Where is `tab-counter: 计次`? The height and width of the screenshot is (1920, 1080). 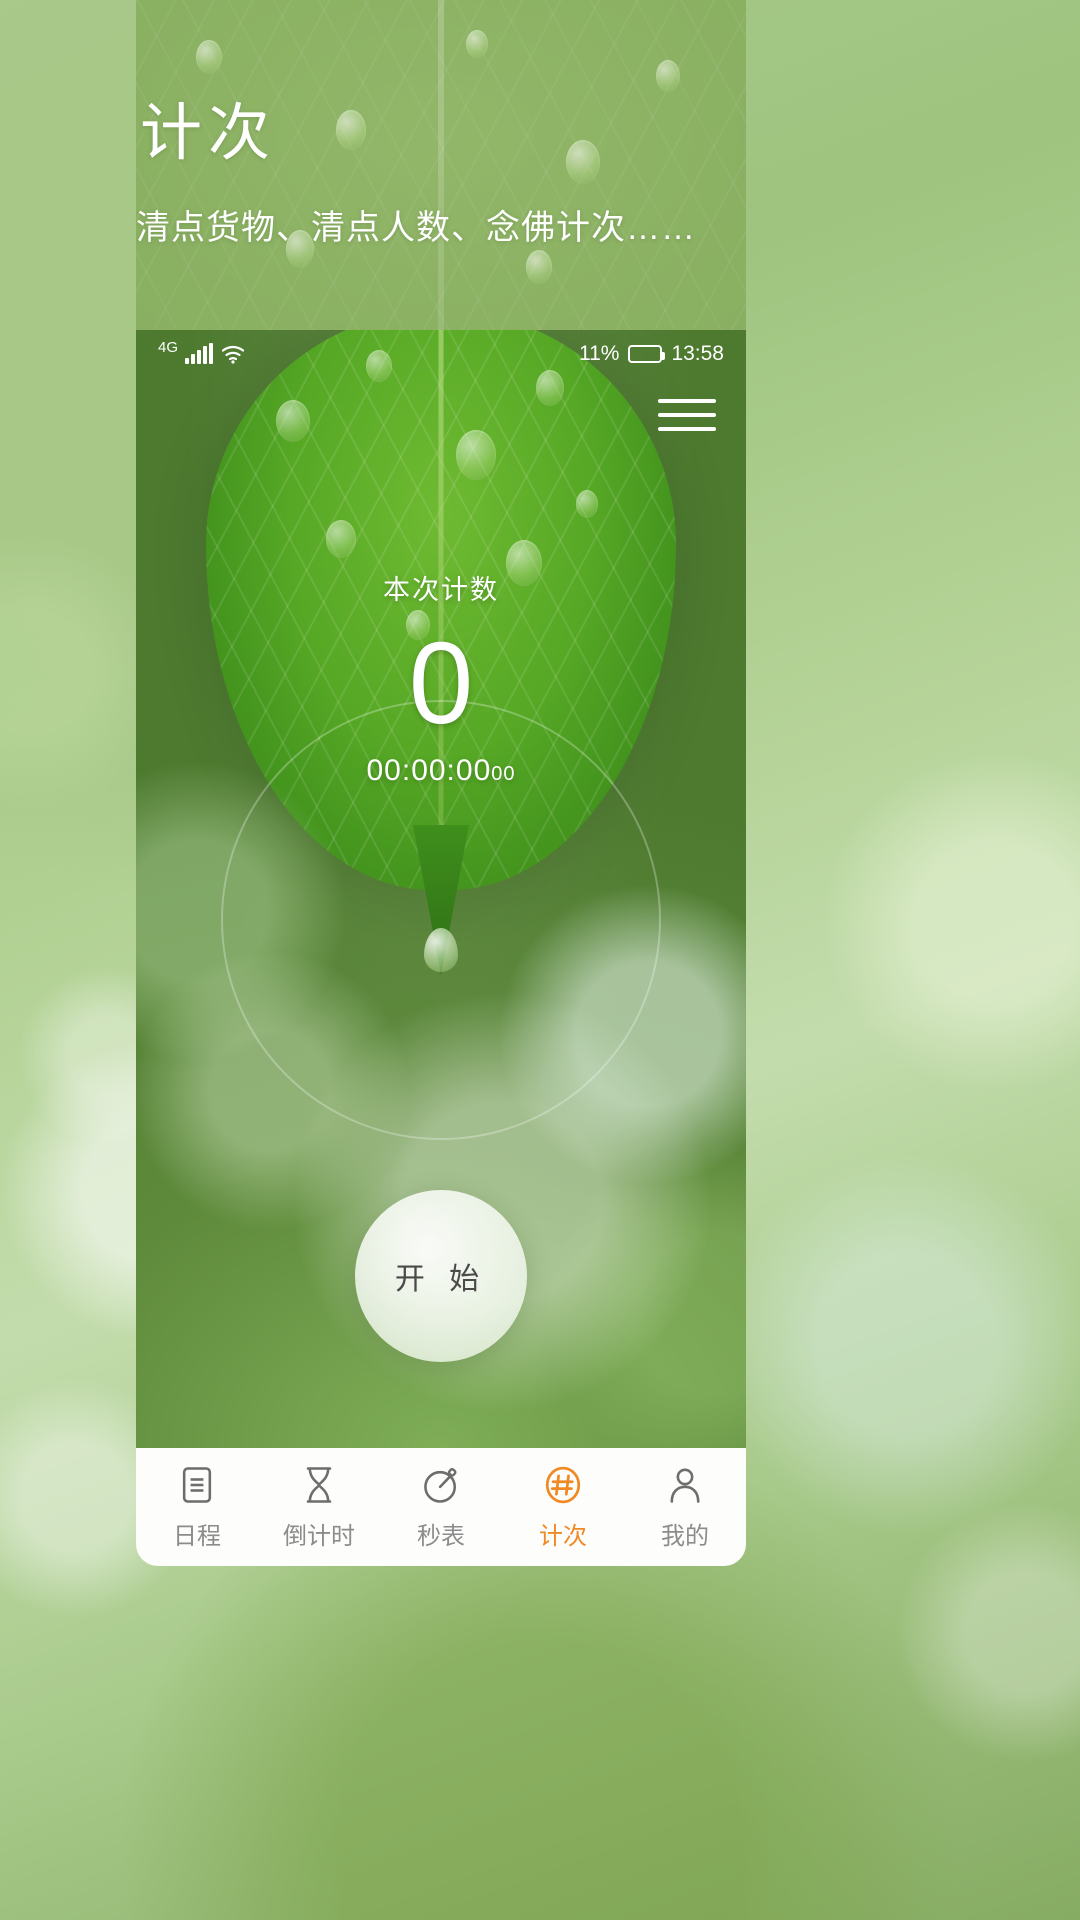 tab-counter: 计次 is located at coordinates (563, 1507).